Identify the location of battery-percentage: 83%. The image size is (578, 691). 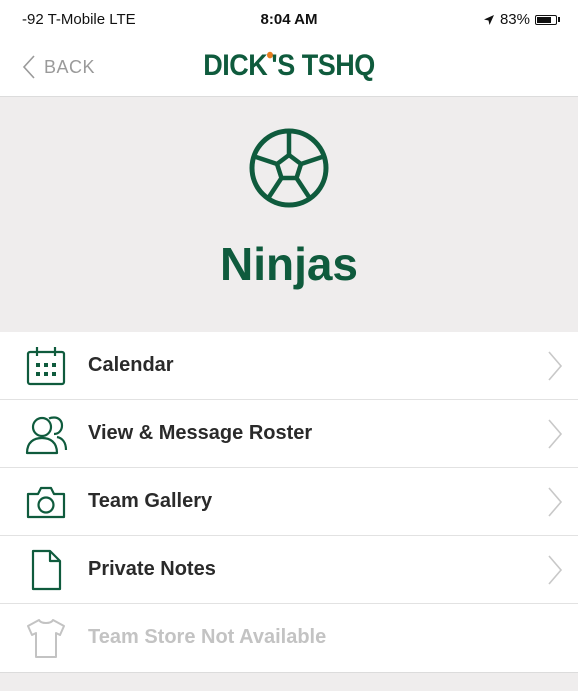
(514, 19).